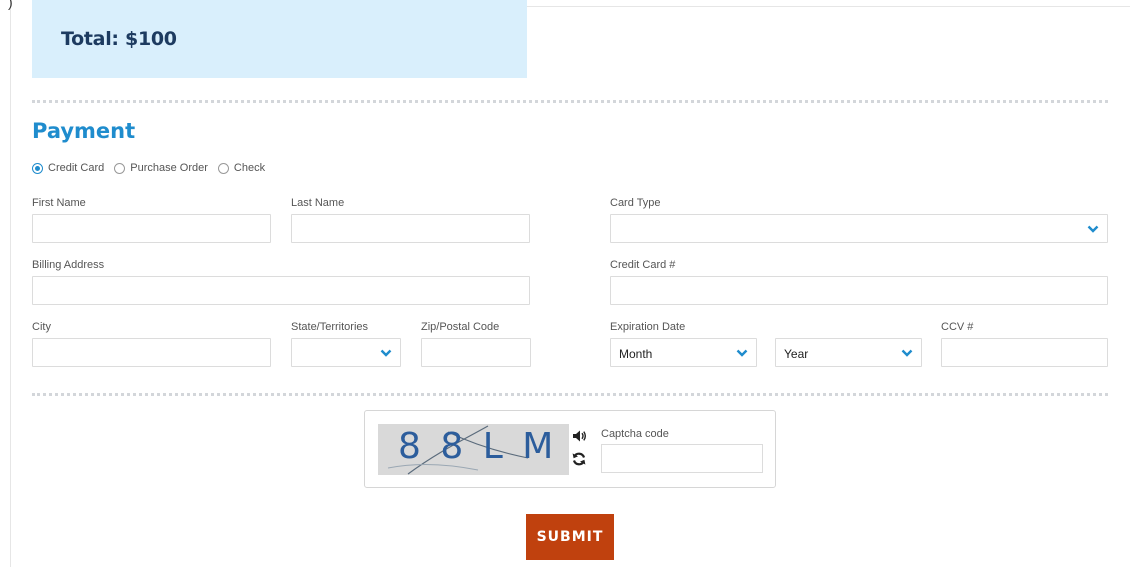 The image size is (1130, 567). What do you see at coordinates (483, 446) in the screenshot?
I see `captcha-characters: 8 8 L M 8` at bounding box center [483, 446].